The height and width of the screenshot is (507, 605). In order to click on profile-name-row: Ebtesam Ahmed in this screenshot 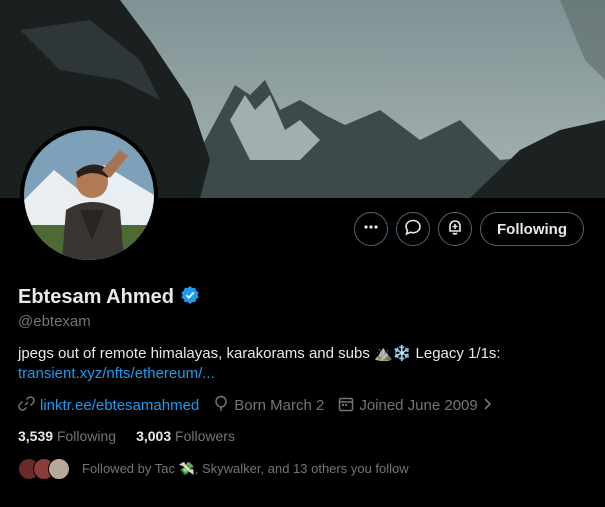, I will do `click(109, 297)`.